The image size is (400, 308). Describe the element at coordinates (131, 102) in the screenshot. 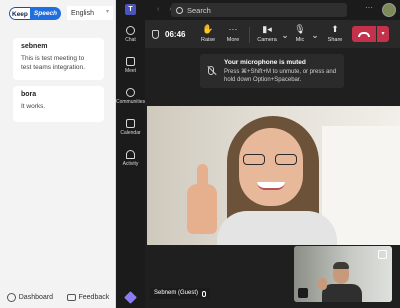

I see `rail-label: Communities` at that location.